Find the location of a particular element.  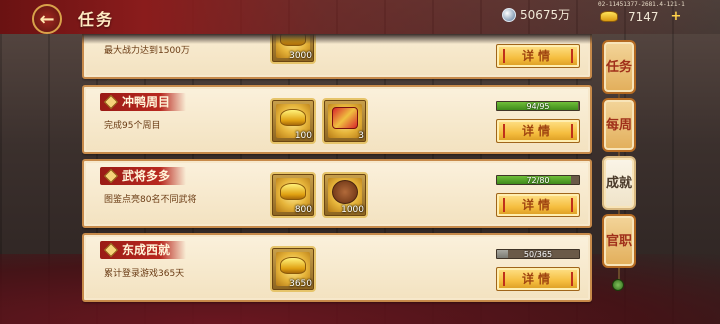

tab-label: 成就 is located at coordinates (618, 183).